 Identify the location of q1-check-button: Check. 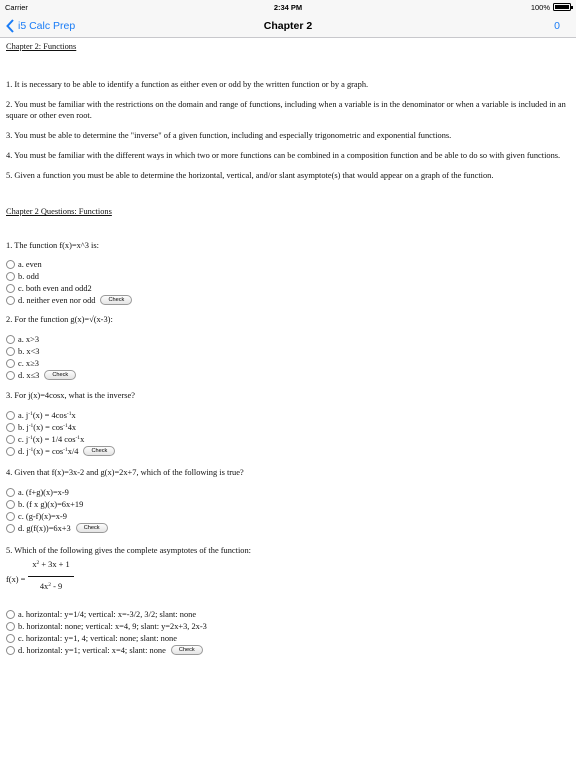
(116, 300).